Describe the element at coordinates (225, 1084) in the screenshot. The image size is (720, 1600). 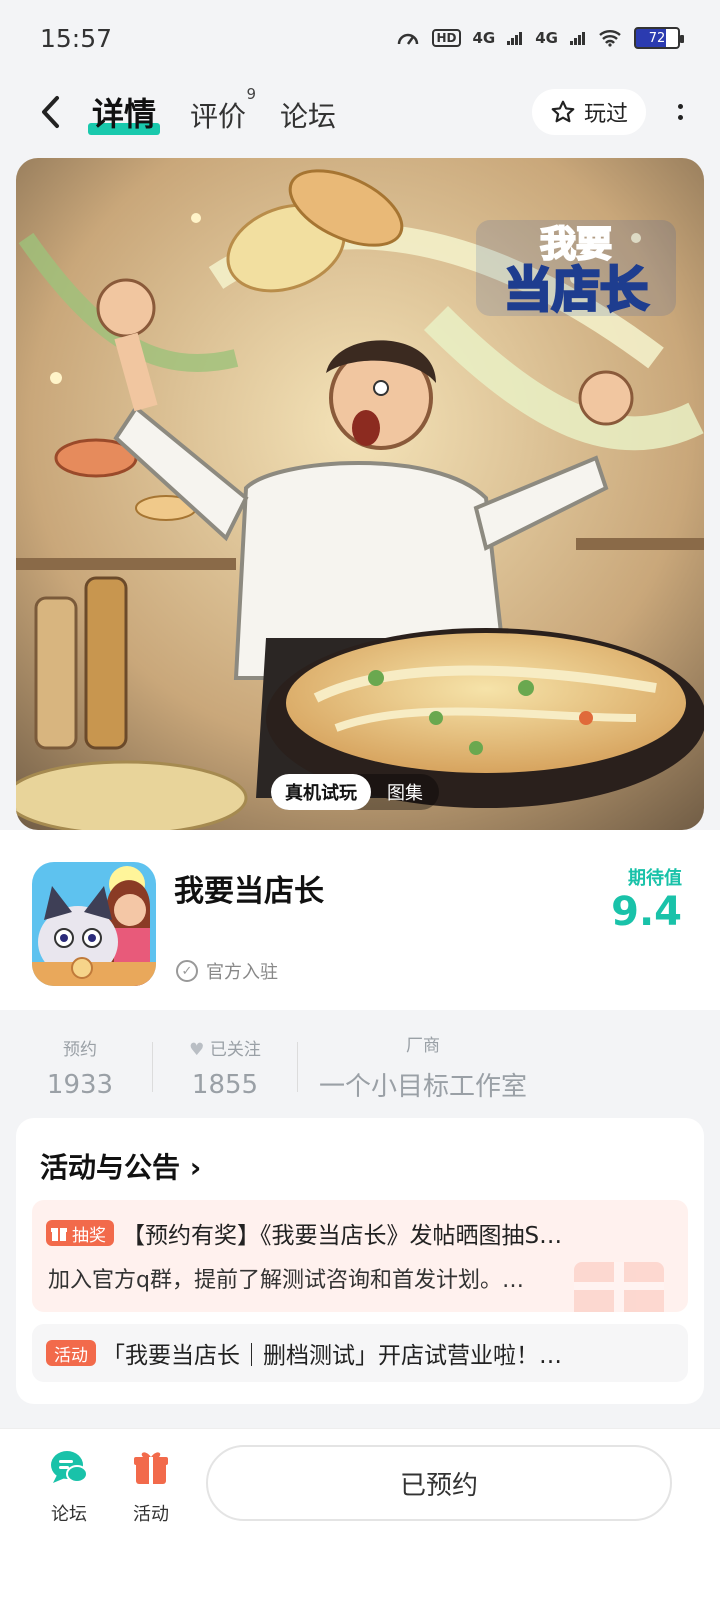
I see `stat-followers-value: 1855` at that location.